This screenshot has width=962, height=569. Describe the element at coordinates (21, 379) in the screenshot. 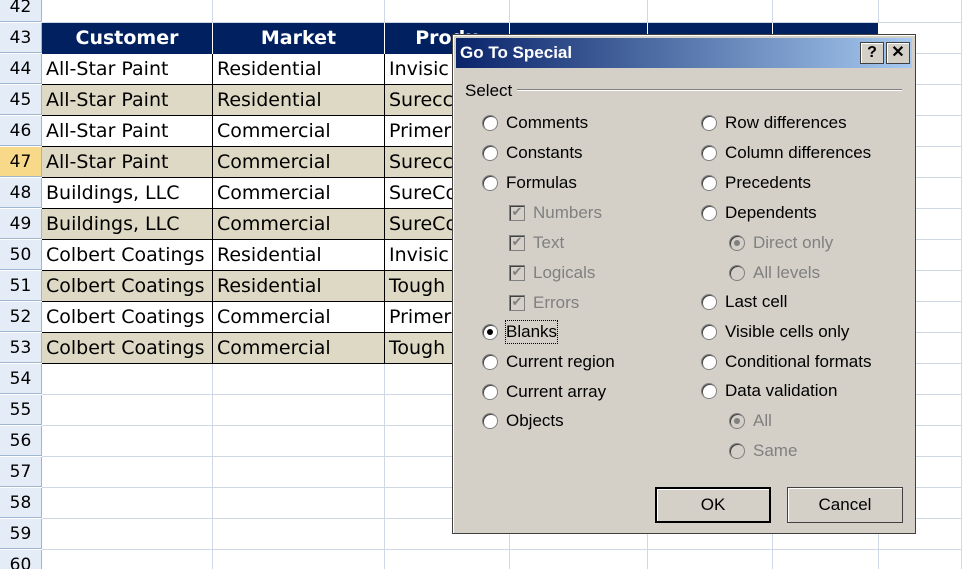

I see `row-header: 54` at that location.